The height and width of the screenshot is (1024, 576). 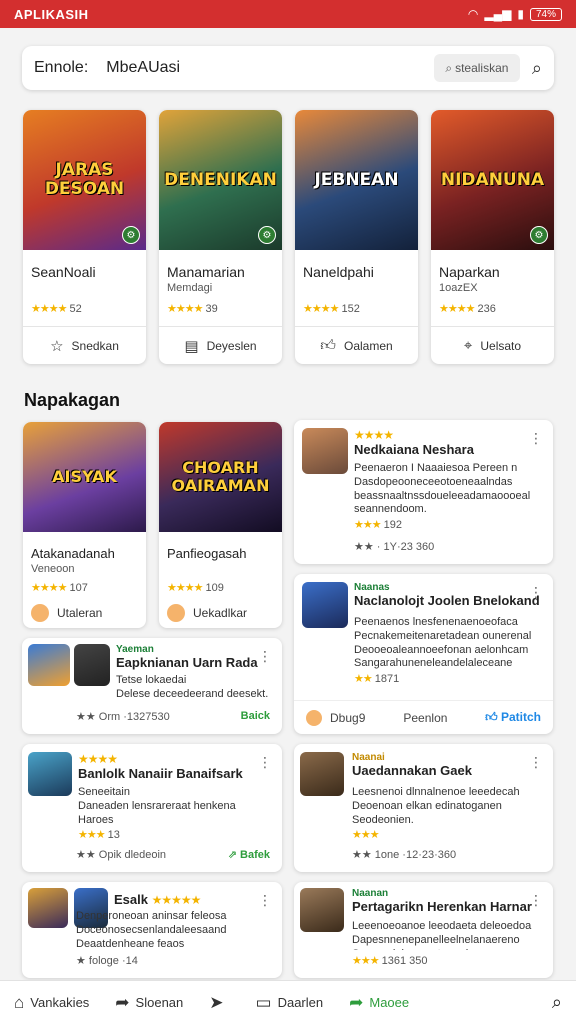 What do you see at coordinates (53, 569) in the screenshot?
I see `game-subtitle: Veneoon` at bounding box center [53, 569].